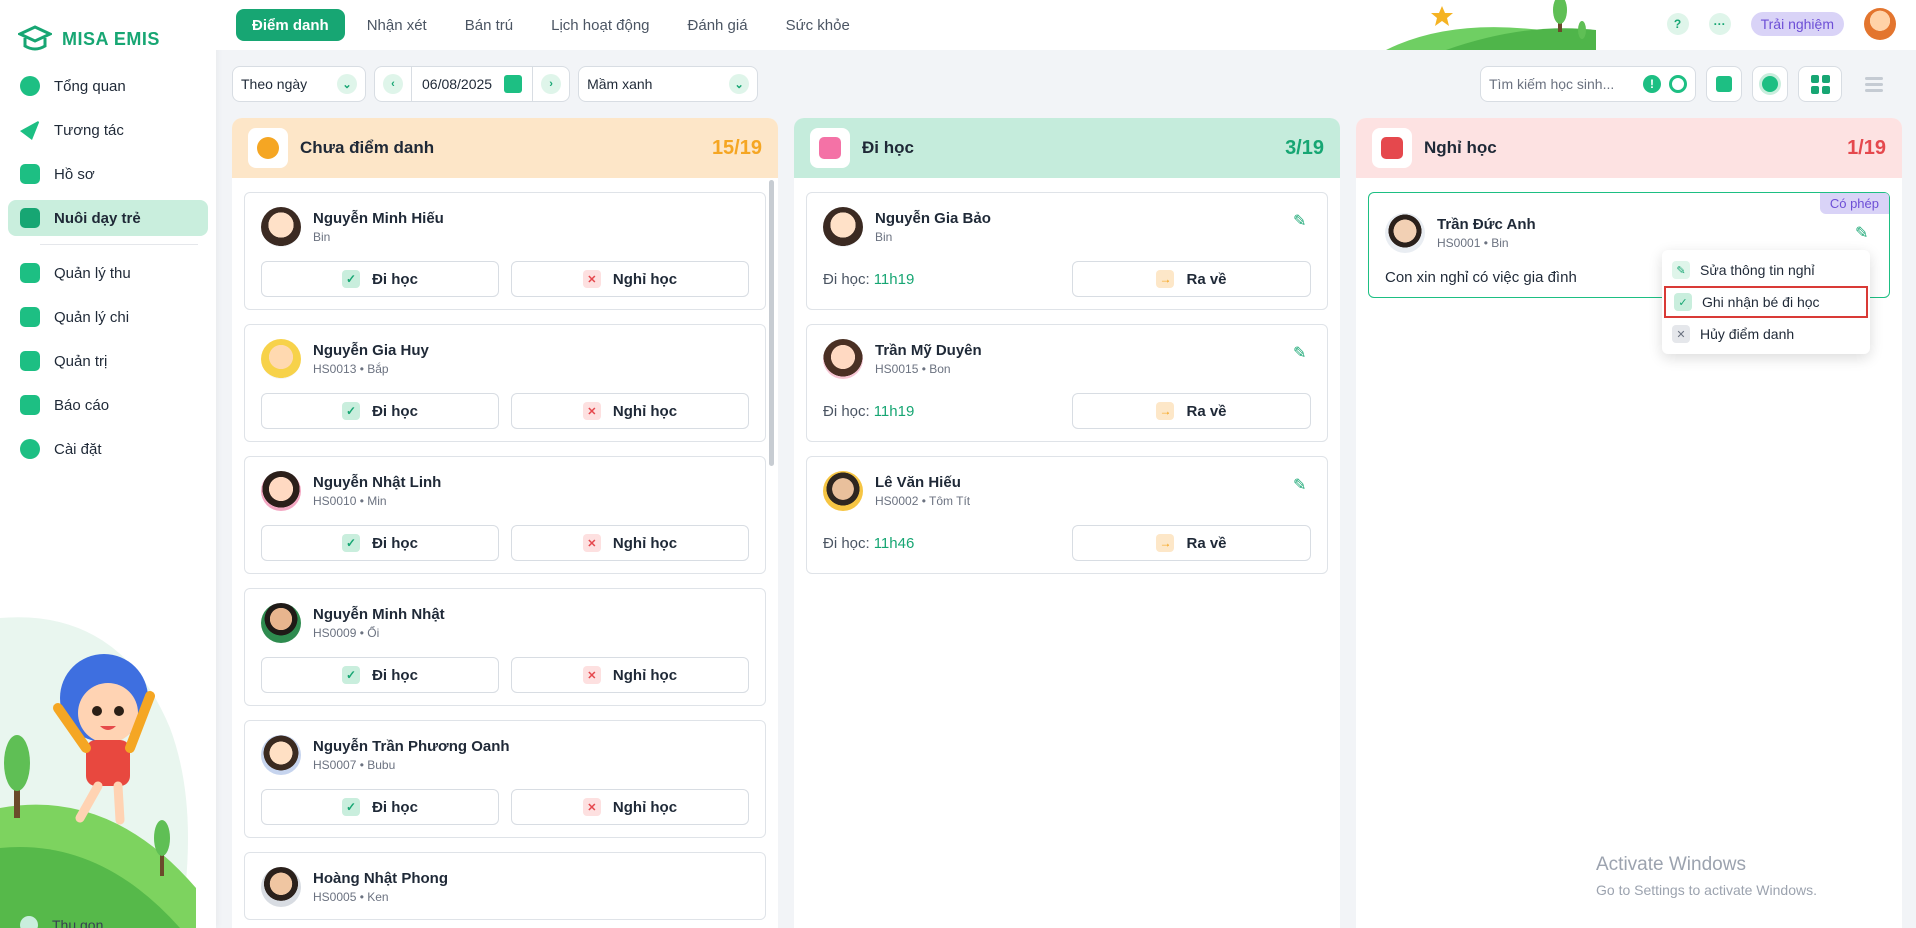 The image size is (1916, 928). I want to click on column-count: 3/19, so click(1304, 147).